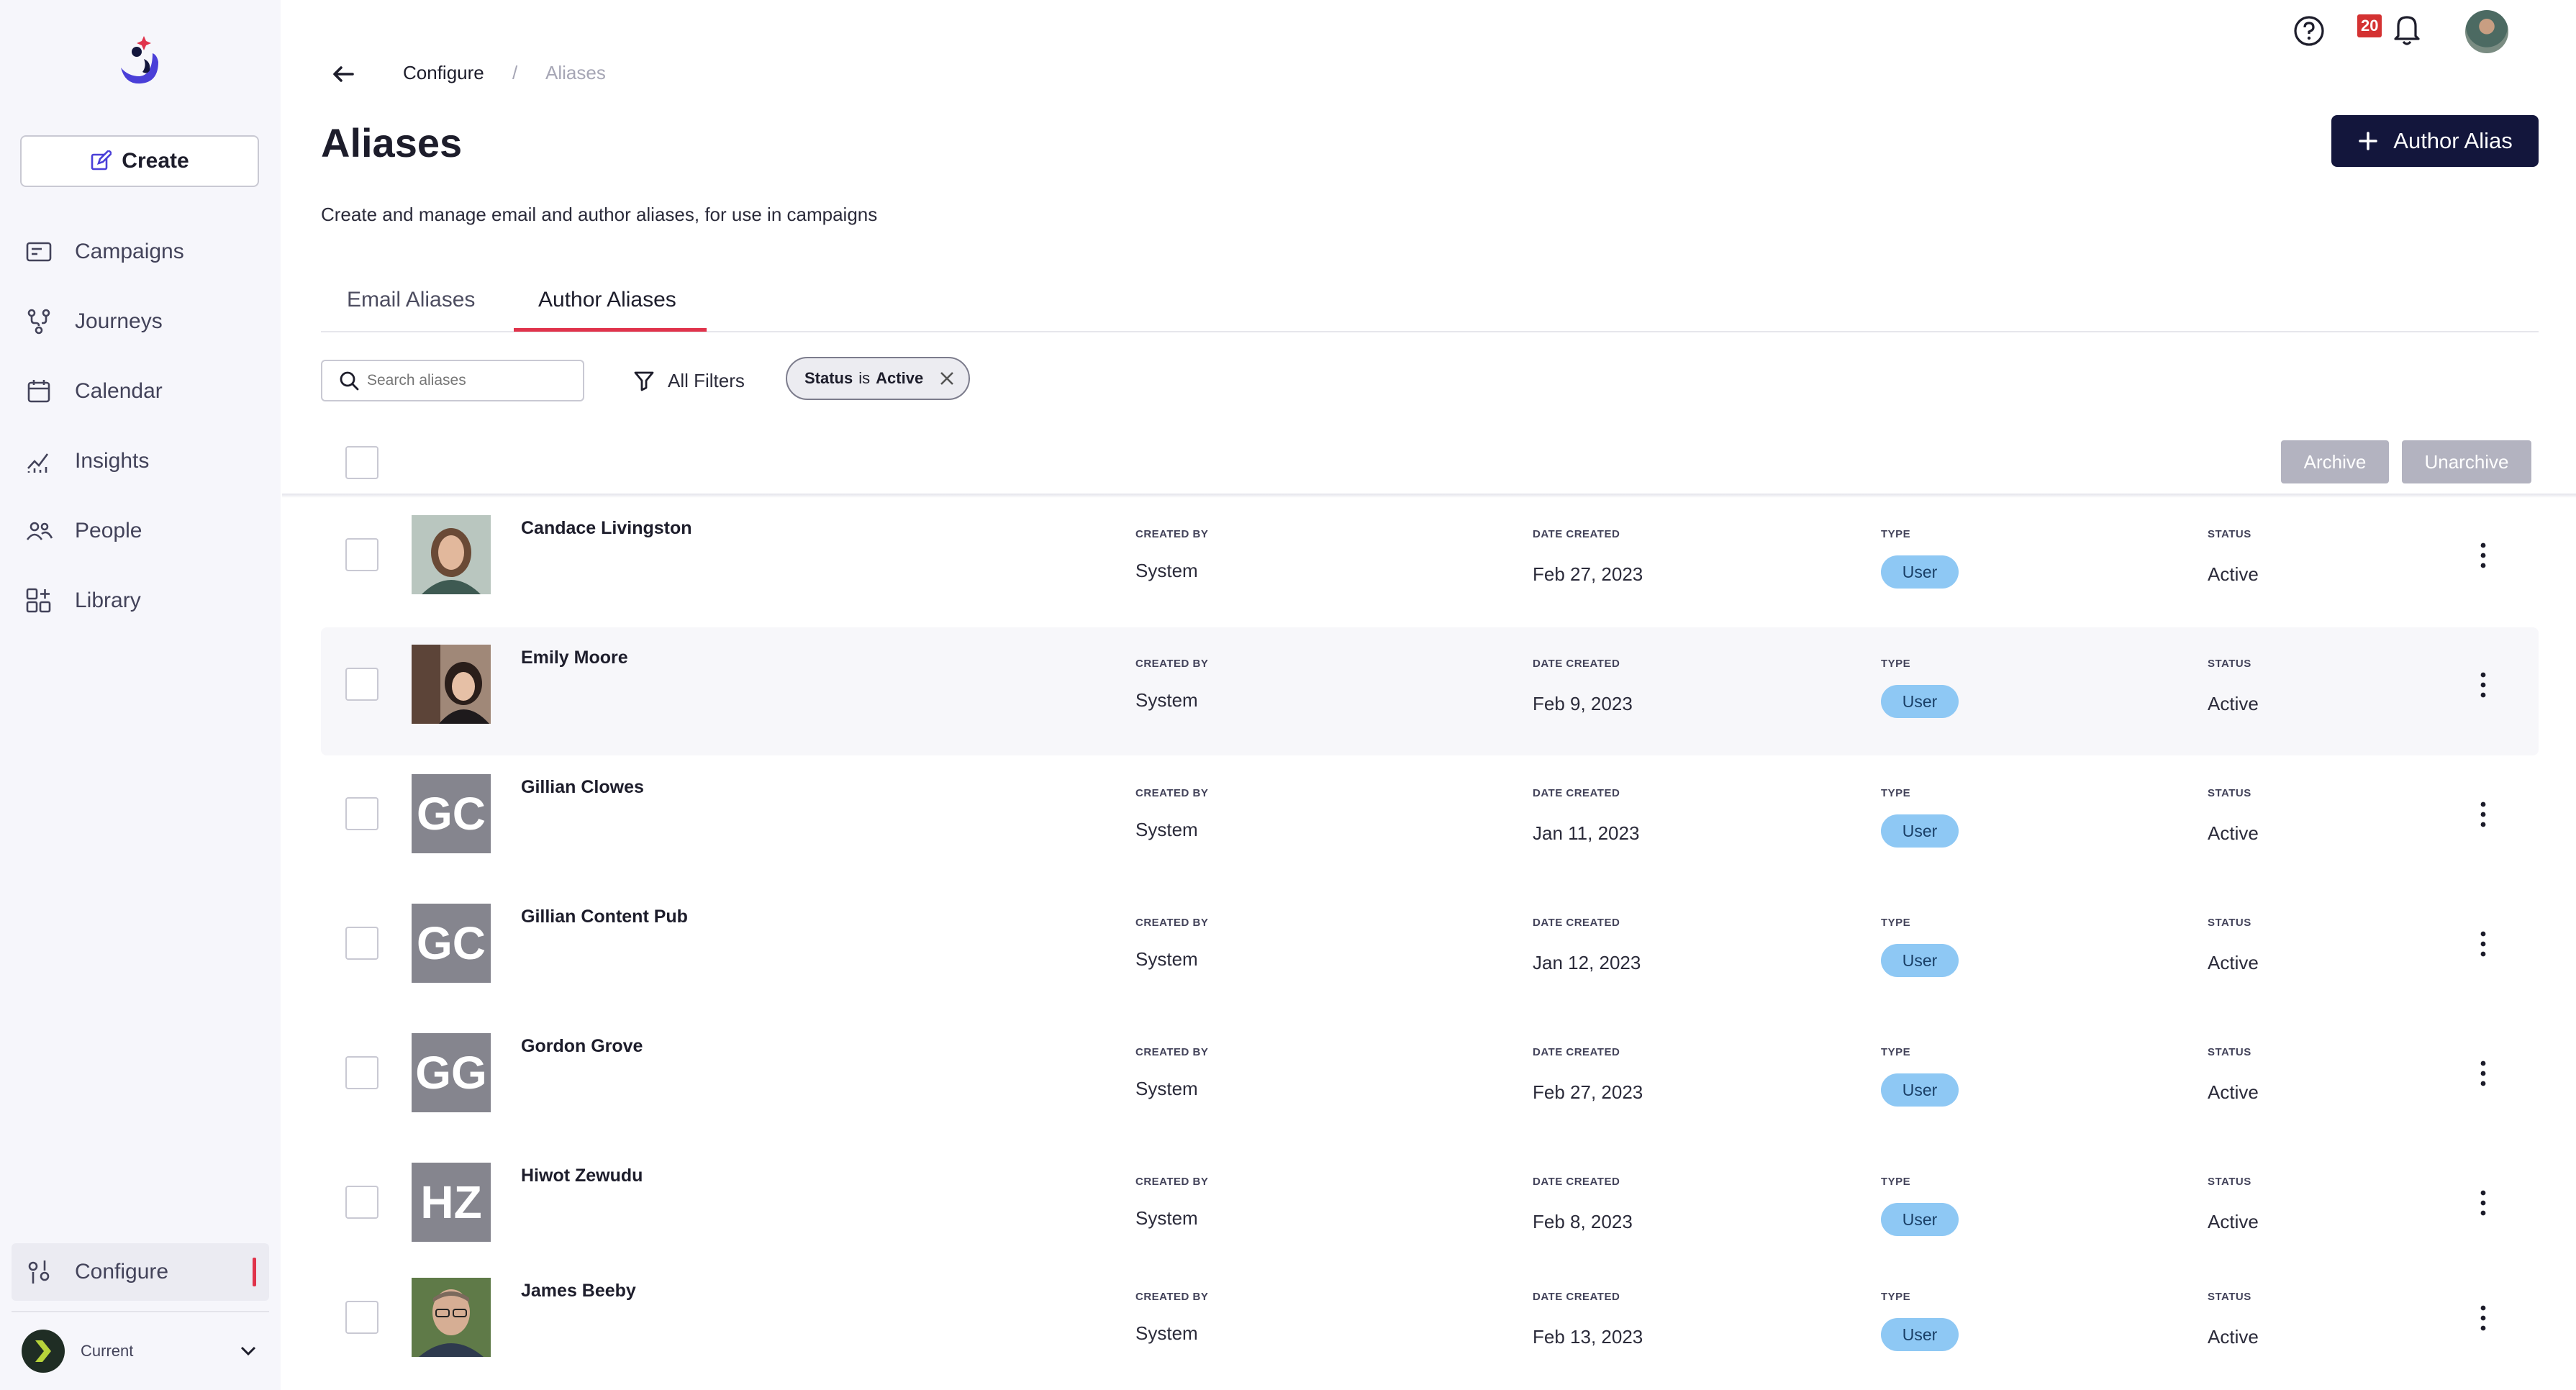  What do you see at coordinates (93, 391) in the screenshot?
I see `nav-item-calendar: Calendar` at bounding box center [93, 391].